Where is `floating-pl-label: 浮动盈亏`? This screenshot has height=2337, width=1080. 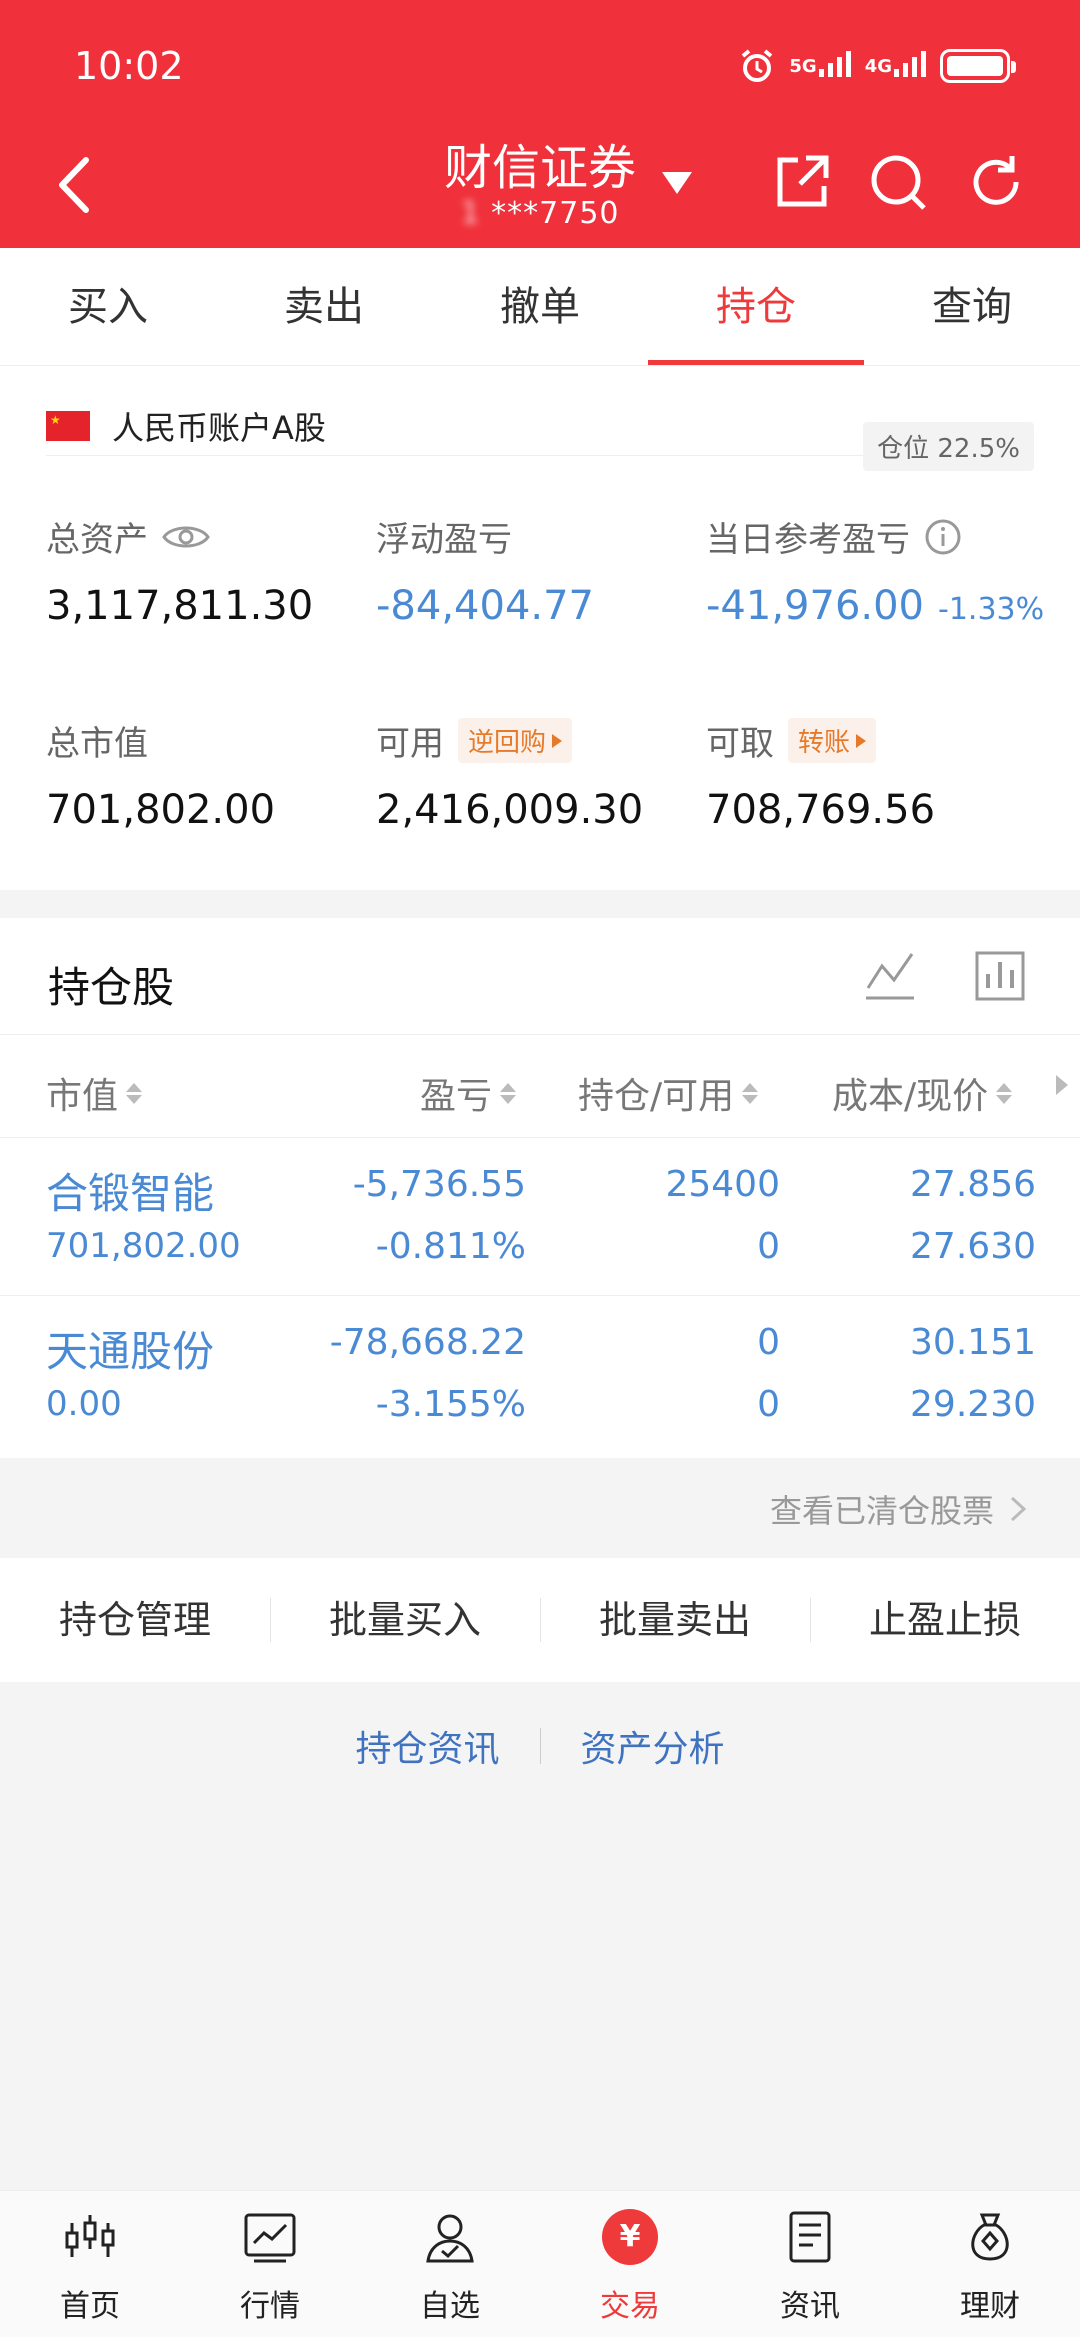
floating-pl-label: 浮动盈亏 is located at coordinates (444, 540).